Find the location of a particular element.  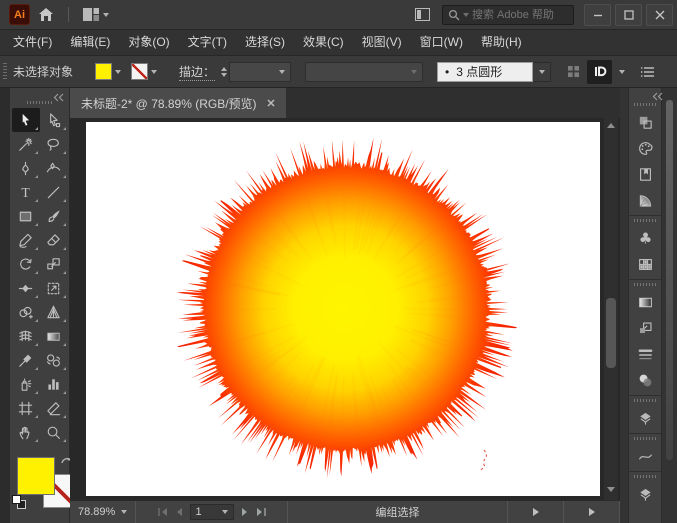

stroke-color-swatch is located at coordinates (140, 71).